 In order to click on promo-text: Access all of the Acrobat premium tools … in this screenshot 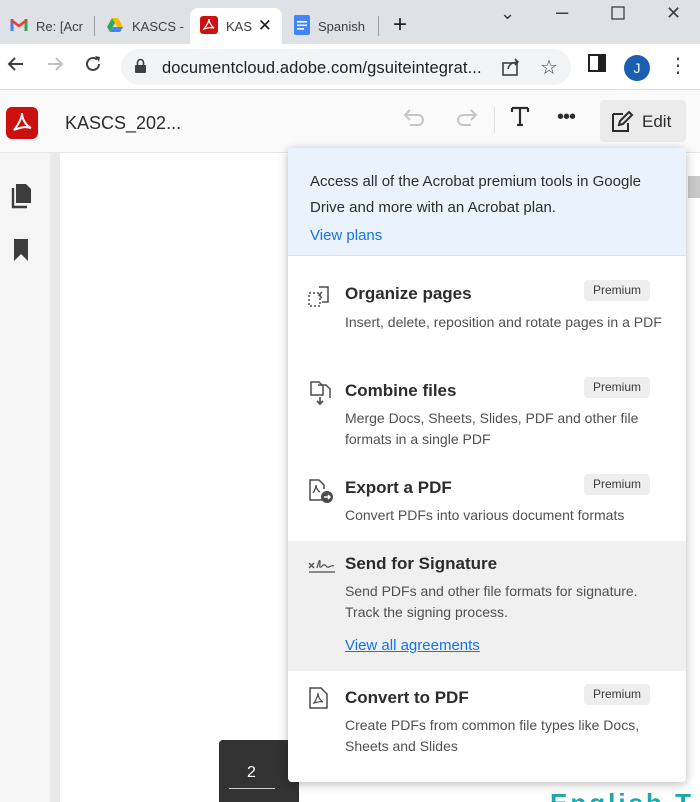, I will do `click(475, 194)`.